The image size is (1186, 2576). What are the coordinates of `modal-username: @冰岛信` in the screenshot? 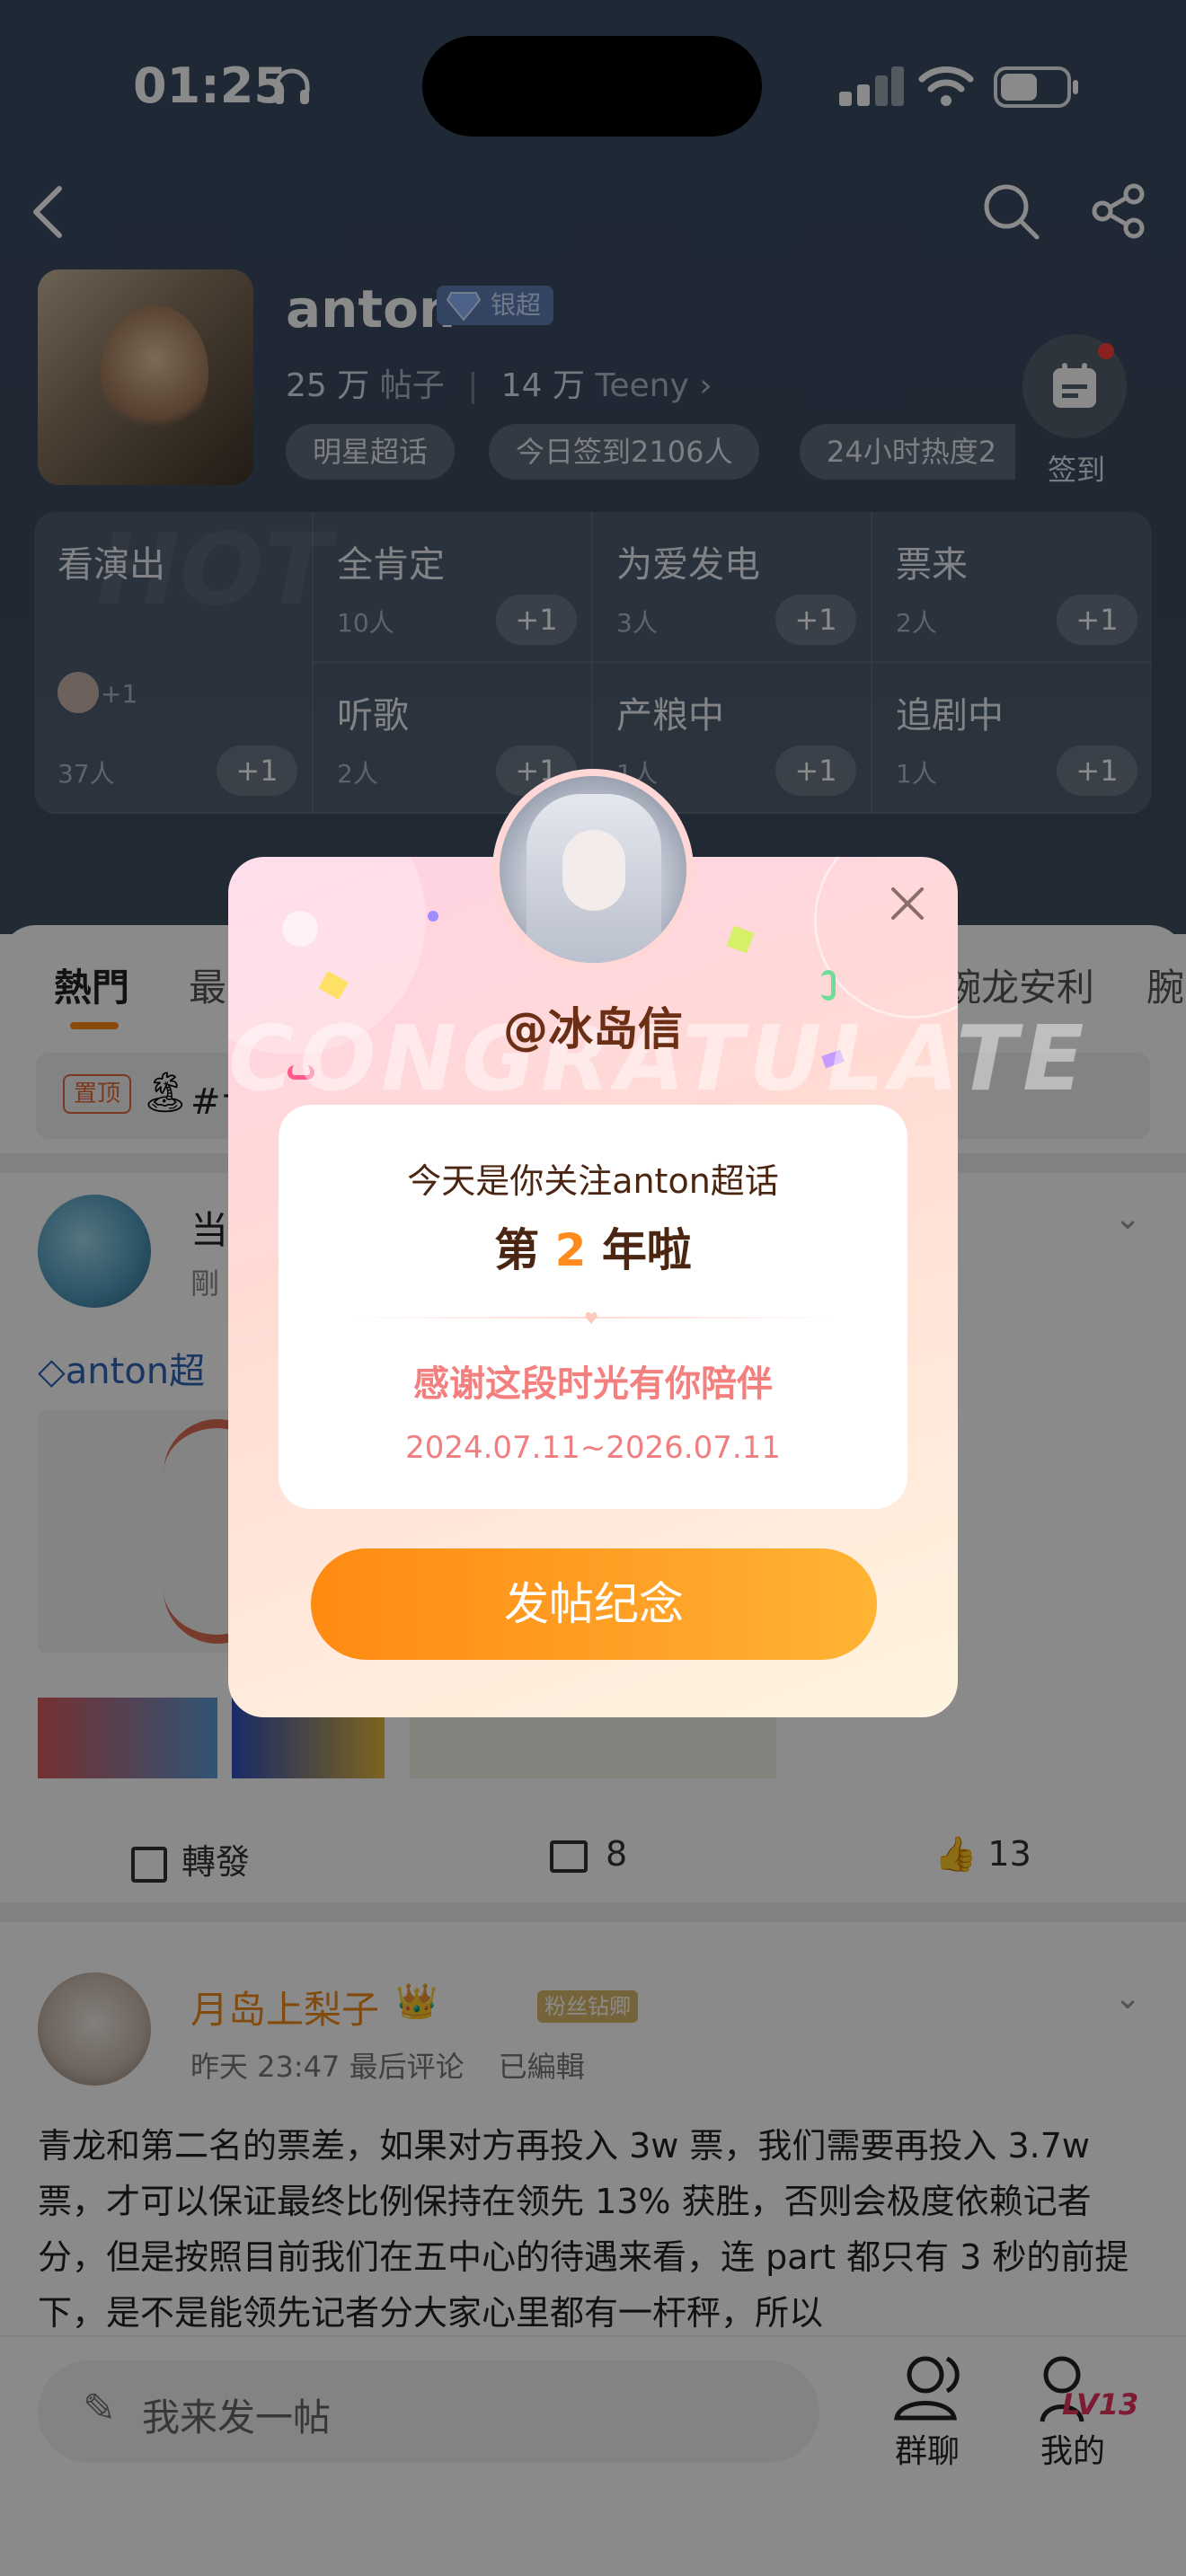 It's located at (593, 1029).